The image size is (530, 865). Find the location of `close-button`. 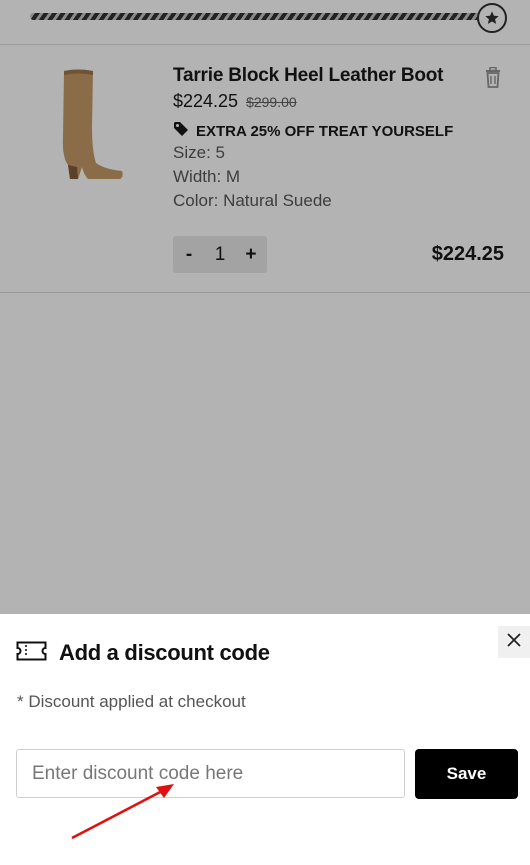

close-button is located at coordinates (514, 642).